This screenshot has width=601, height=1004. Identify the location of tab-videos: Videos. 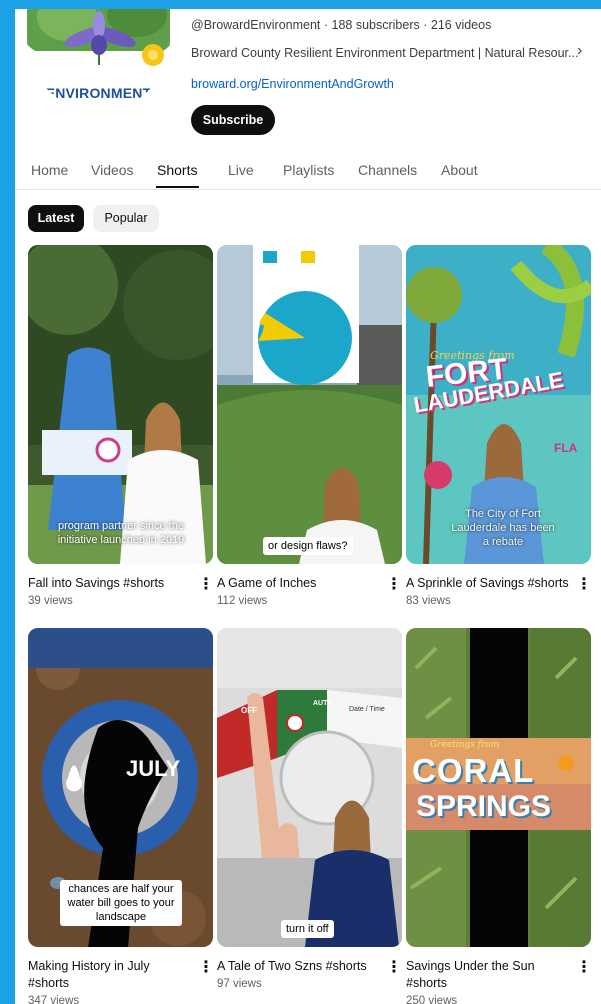
(112, 170).